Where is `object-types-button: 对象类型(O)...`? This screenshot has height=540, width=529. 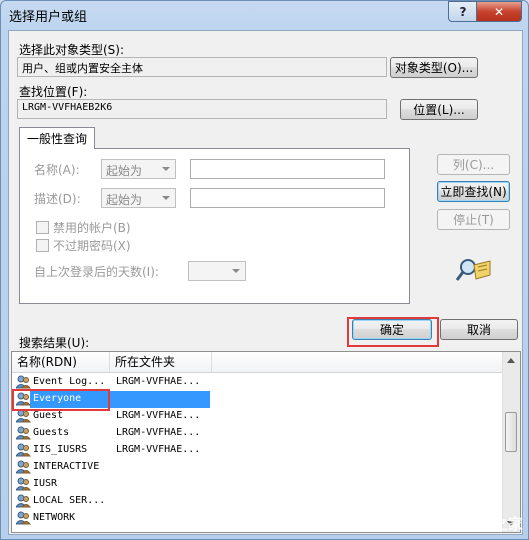 object-types-button: 对象类型(O)... is located at coordinates (434, 67).